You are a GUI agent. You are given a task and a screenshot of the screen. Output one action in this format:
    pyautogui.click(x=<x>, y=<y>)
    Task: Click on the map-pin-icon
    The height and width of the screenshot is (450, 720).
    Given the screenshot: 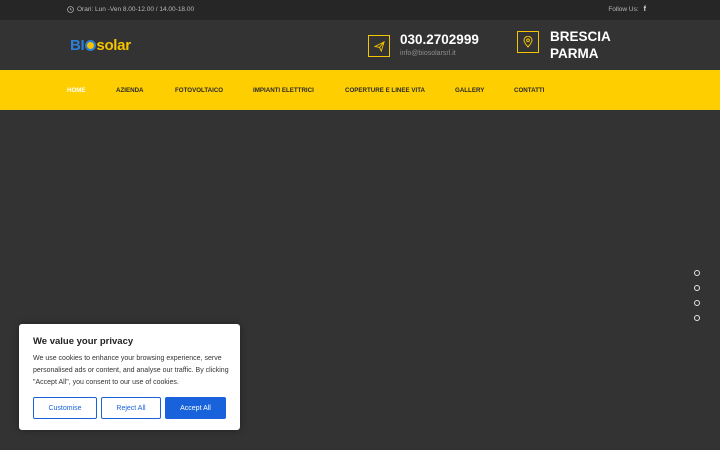 What is the action you would take?
    pyautogui.click(x=528, y=42)
    